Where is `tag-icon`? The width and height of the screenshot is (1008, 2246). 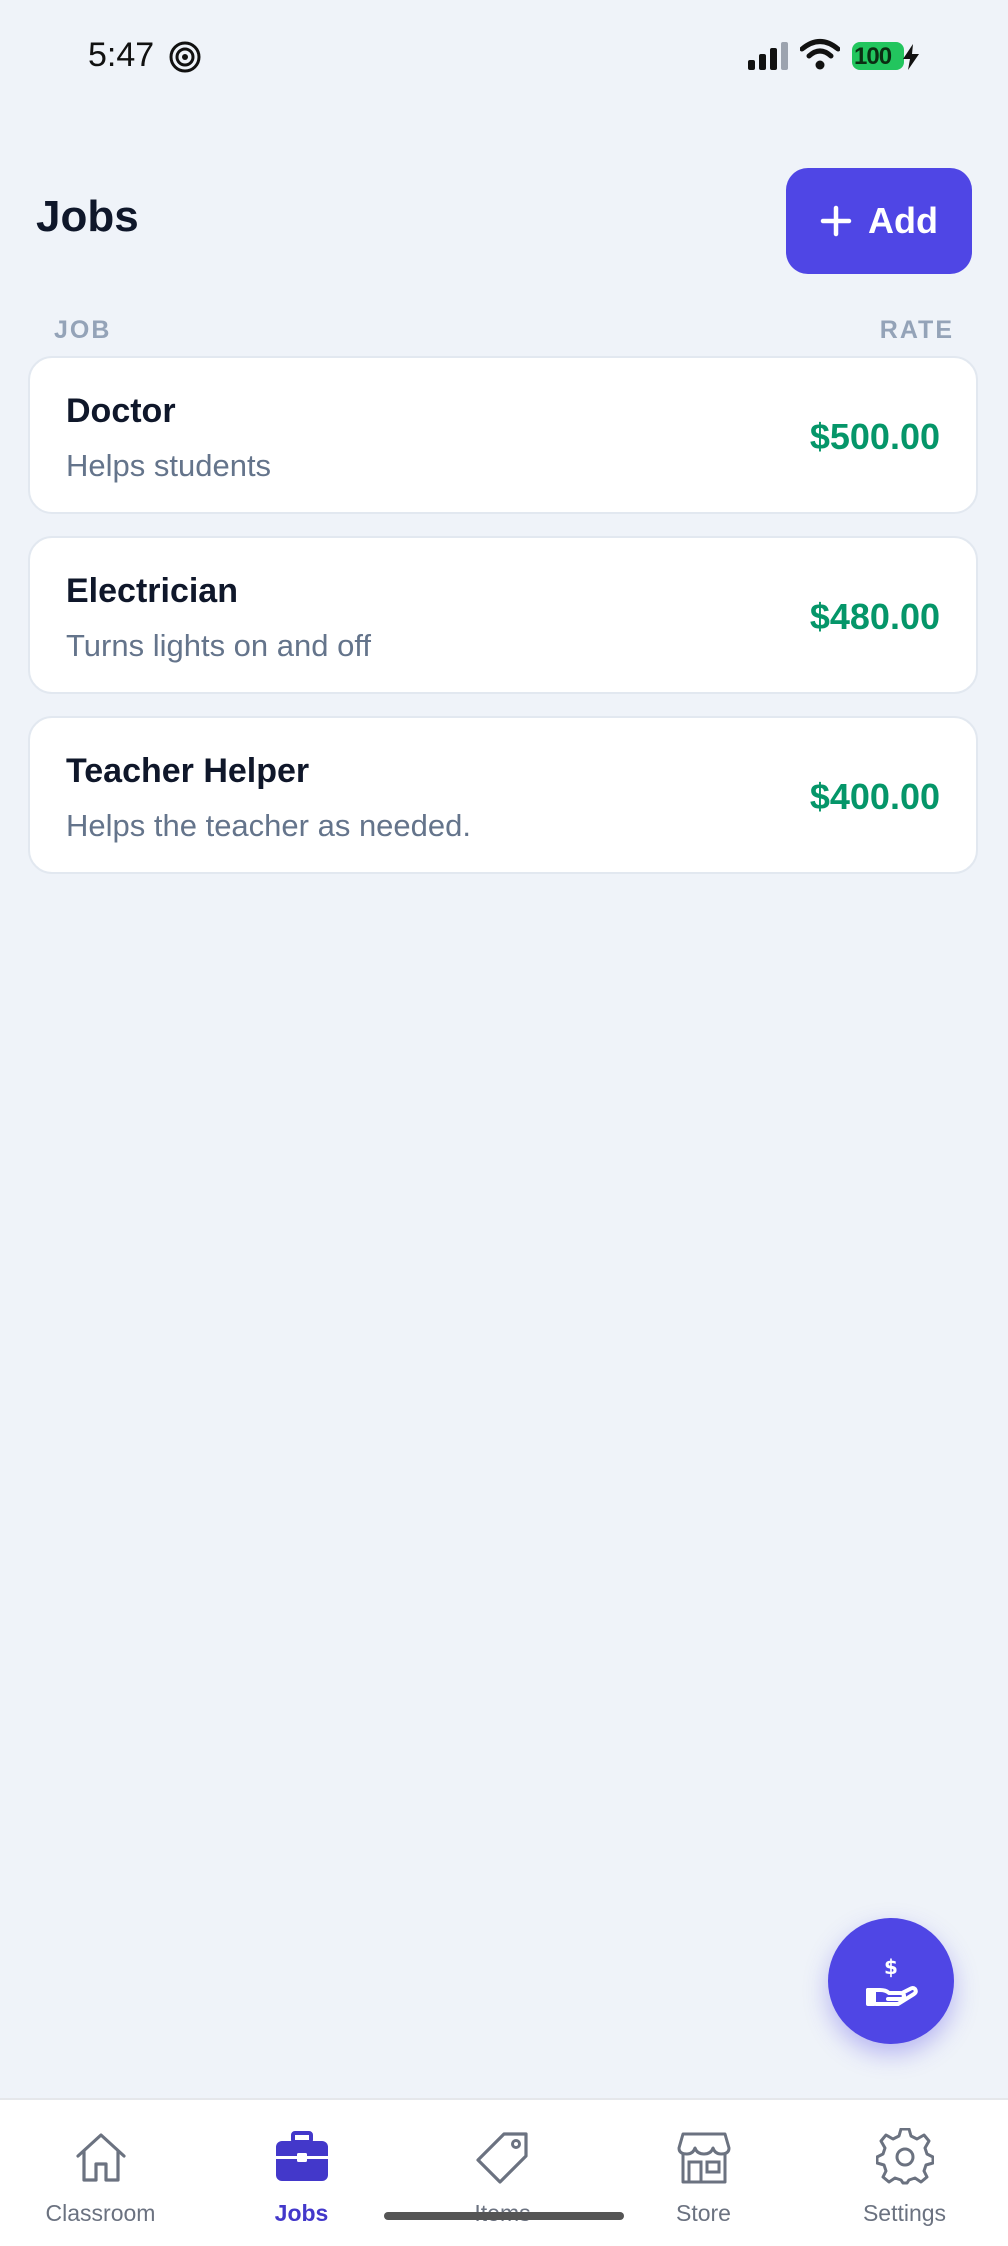 tag-icon is located at coordinates (502, 2158).